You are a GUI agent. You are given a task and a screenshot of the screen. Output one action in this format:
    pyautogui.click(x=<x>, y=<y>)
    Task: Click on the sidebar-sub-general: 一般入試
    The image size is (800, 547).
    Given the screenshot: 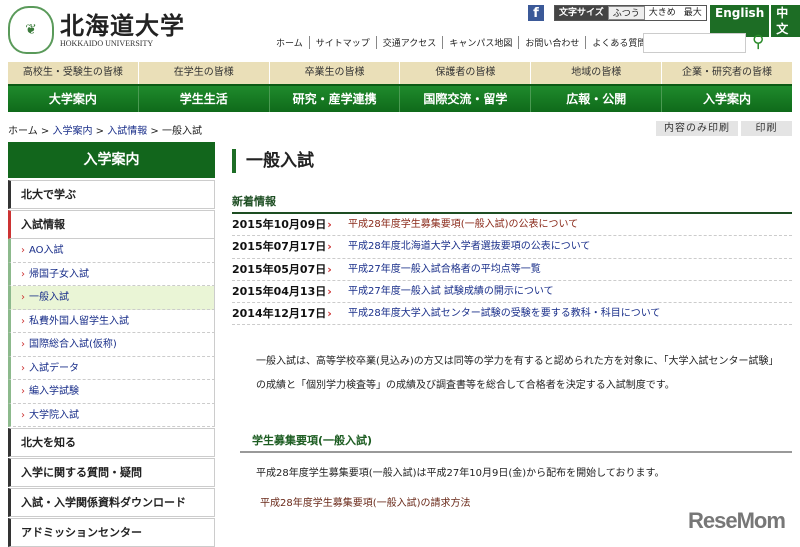 What is the action you would take?
    pyautogui.click(x=111, y=298)
    